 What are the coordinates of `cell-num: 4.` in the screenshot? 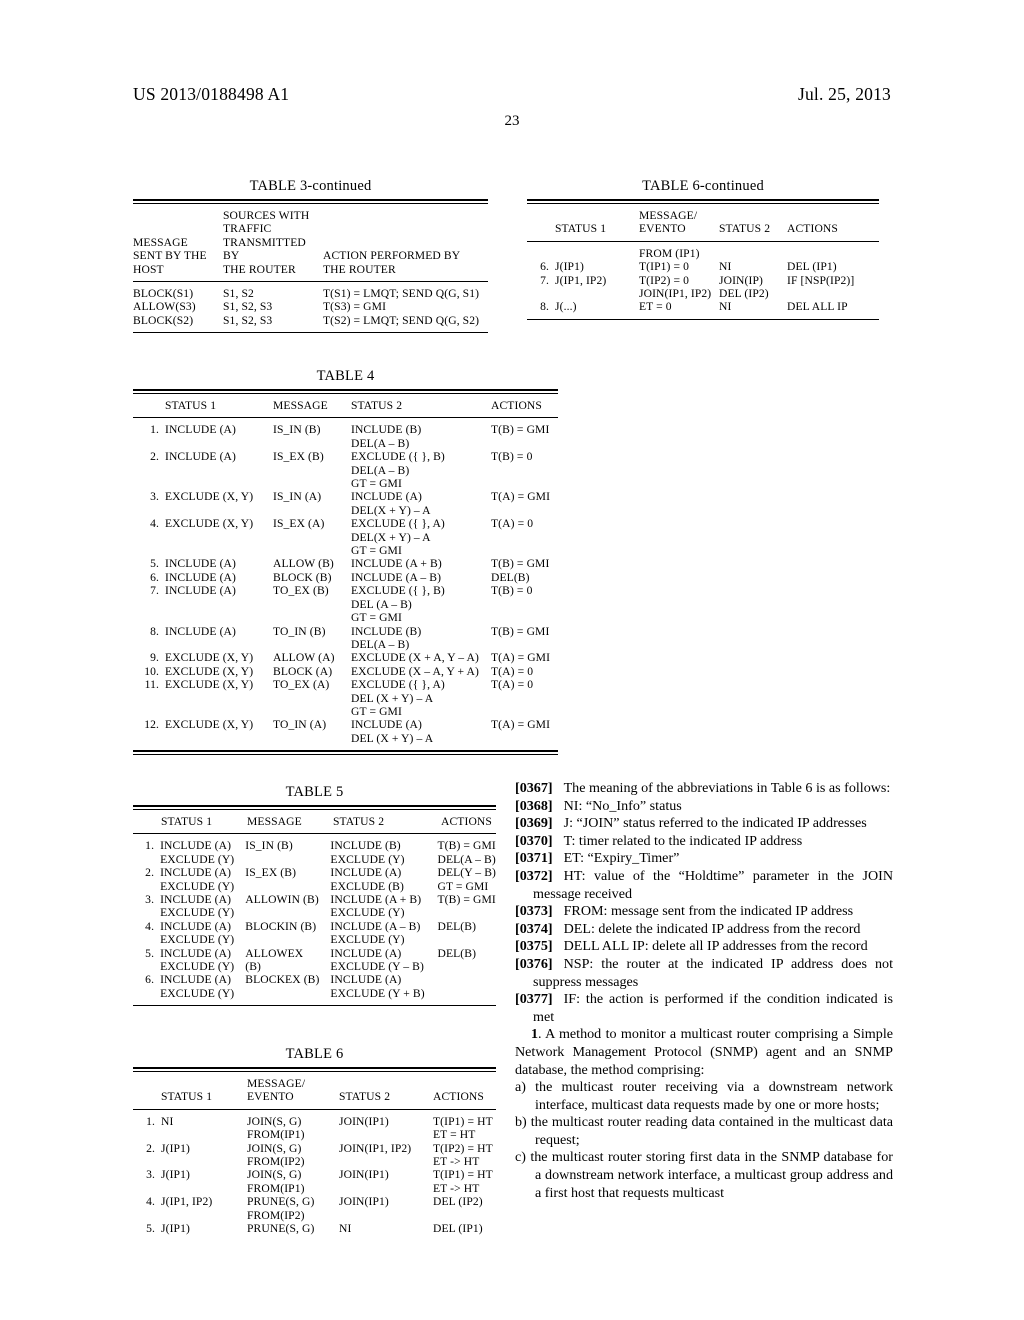 It's located at (154, 524).